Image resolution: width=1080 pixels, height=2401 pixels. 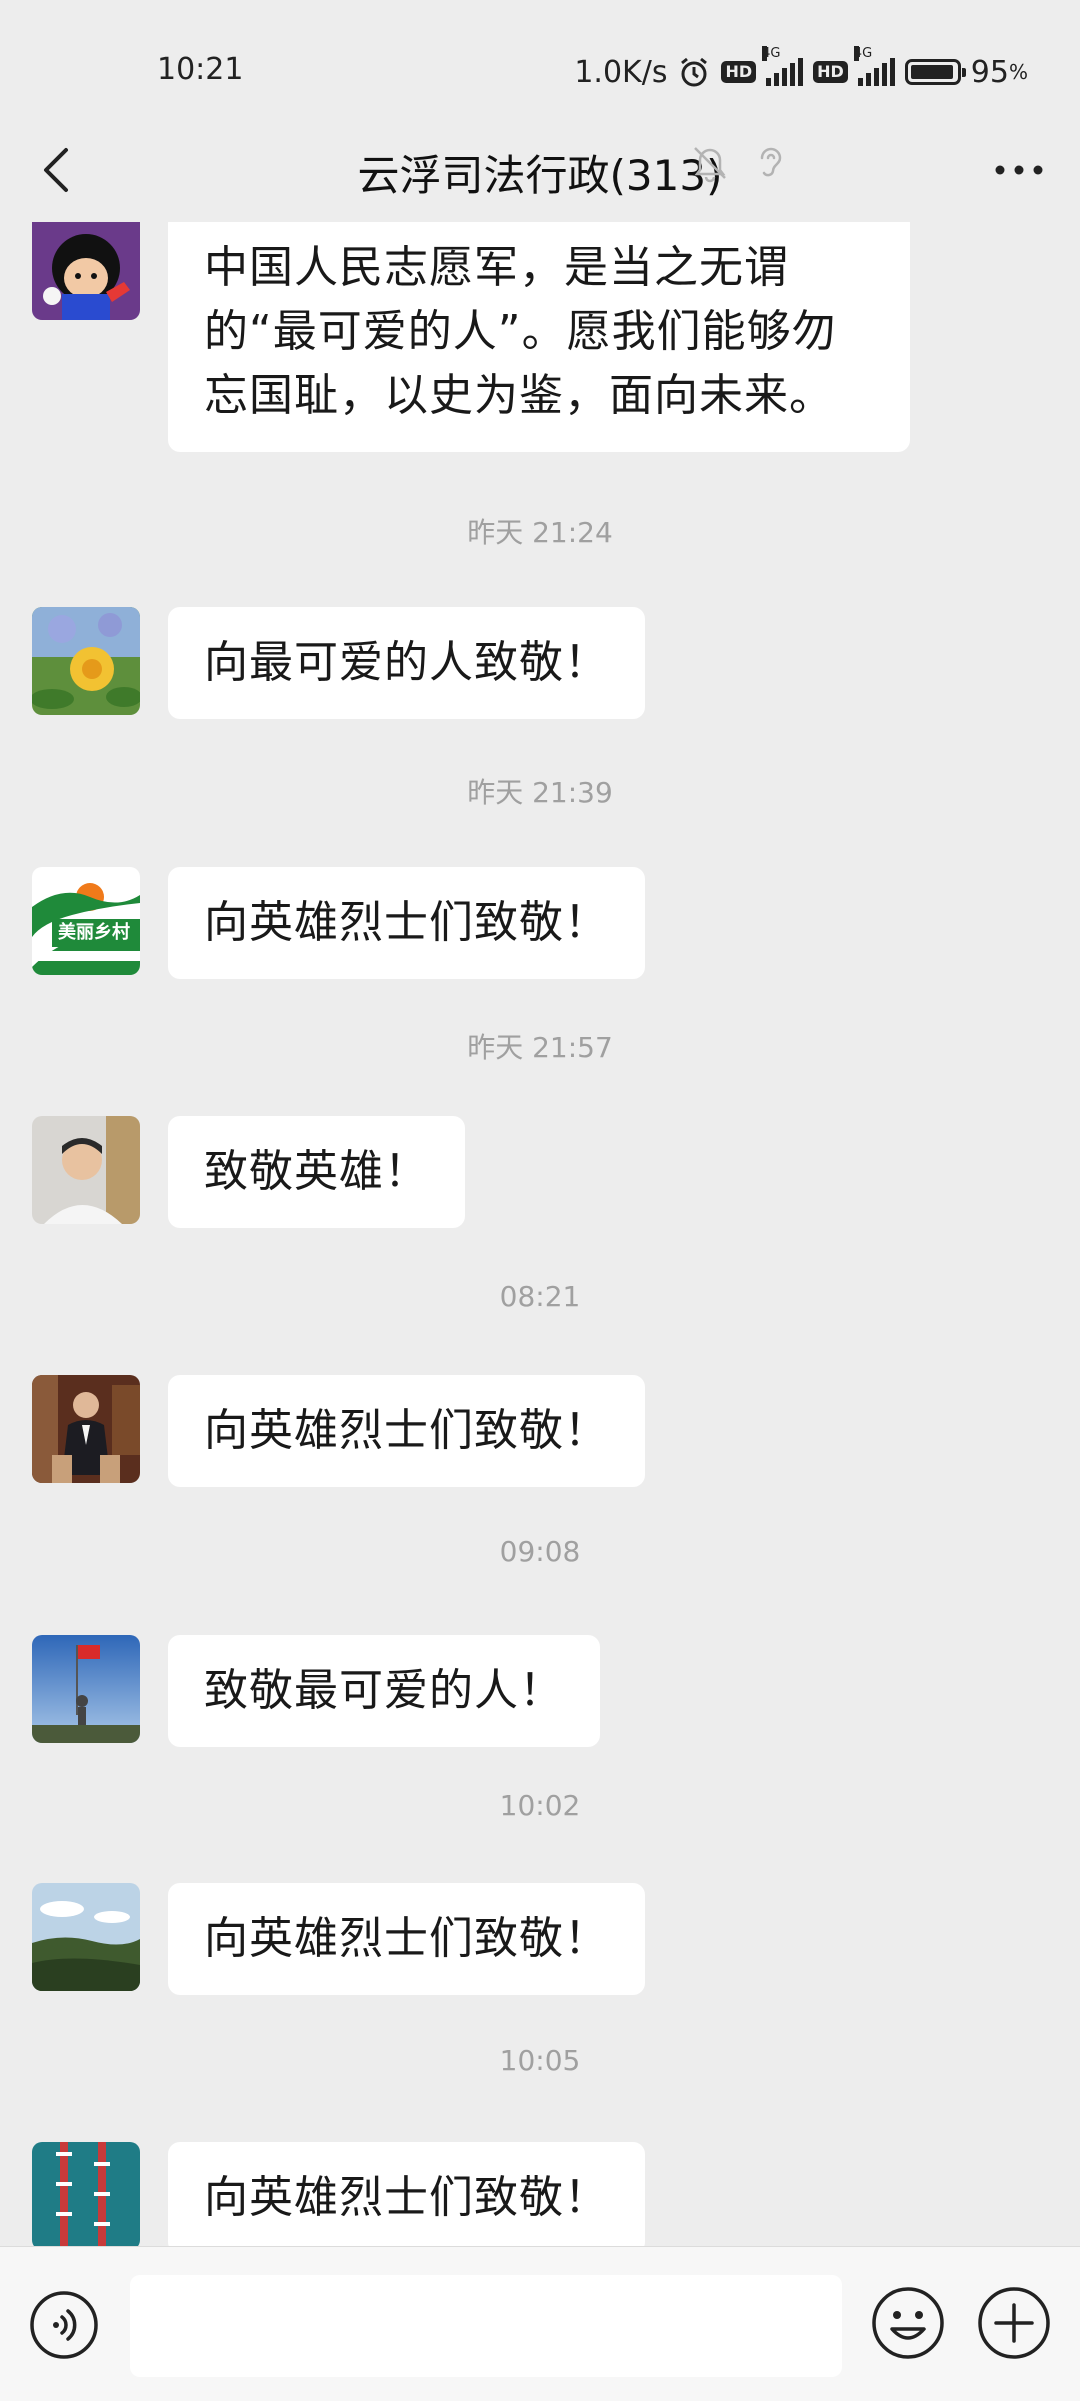 What do you see at coordinates (771, 53) in the screenshot?
I see `network-type: 4G` at bounding box center [771, 53].